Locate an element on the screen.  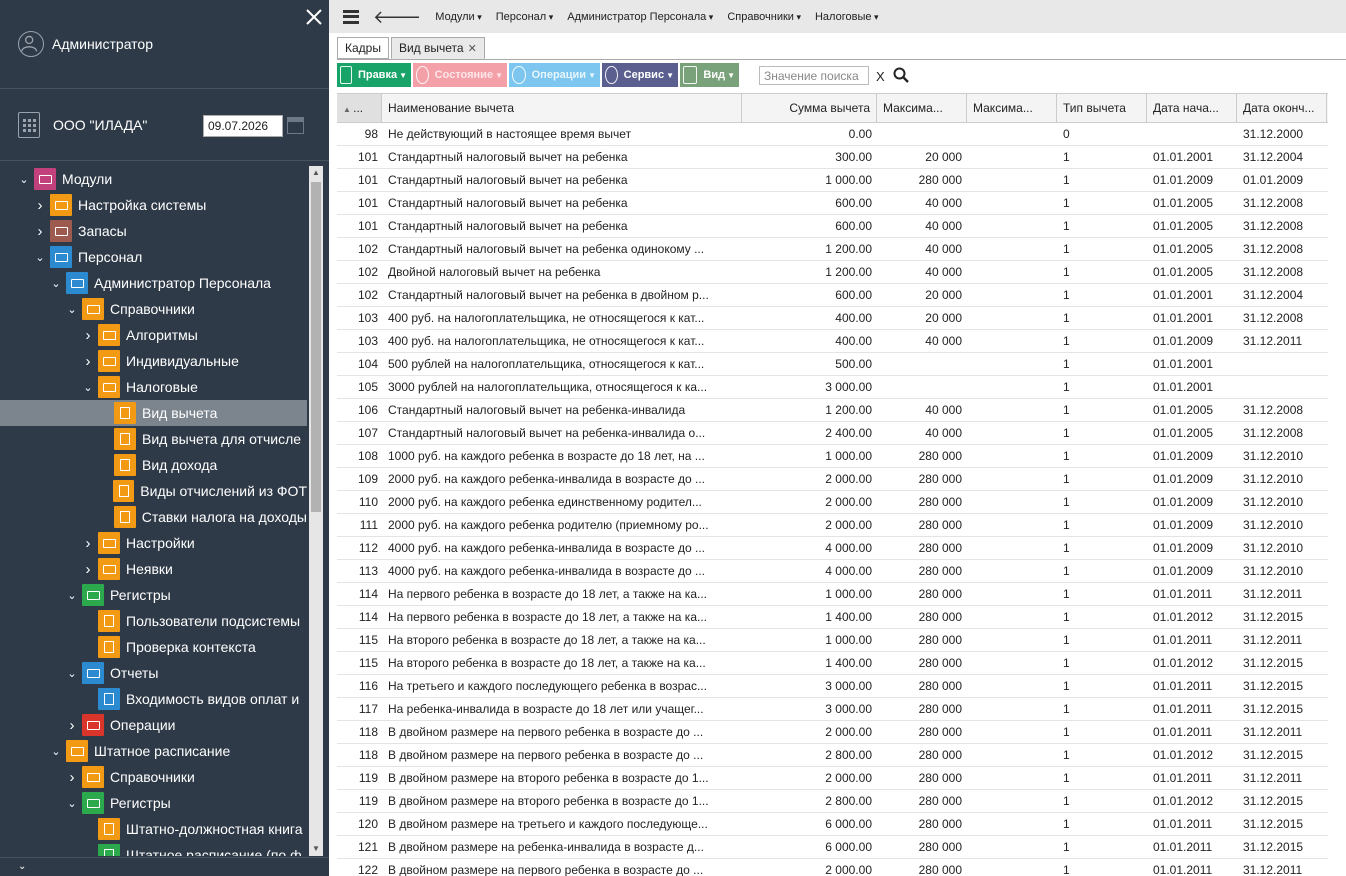
menu-personnel: Персонал is located at coordinates (525, 17).